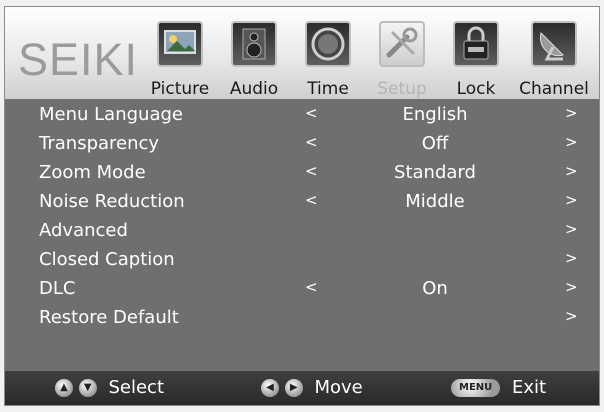 Image resolution: width=604 pixels, height=412 pixels. I want to click on satellite-dish-icon, so click(554, 44).